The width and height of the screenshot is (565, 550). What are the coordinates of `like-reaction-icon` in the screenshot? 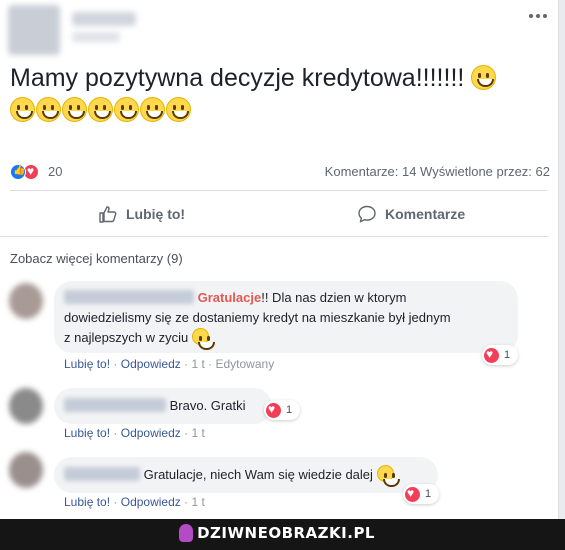 It's located at (18, 172).